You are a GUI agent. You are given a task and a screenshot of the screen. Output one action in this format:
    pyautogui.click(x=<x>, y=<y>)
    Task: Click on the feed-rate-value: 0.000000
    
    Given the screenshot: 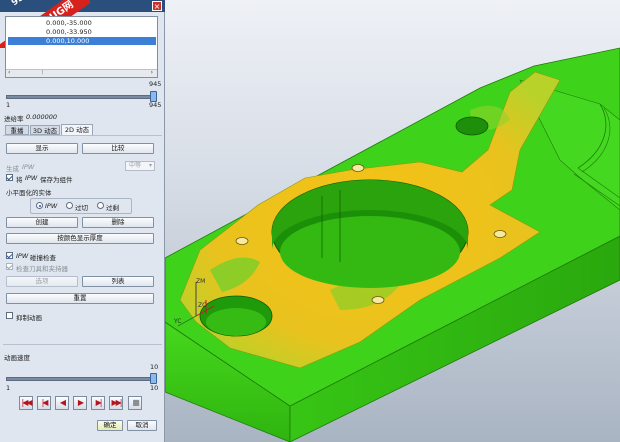 What is the action you would take?
    pyautogui.click(x=42, y=117)
    